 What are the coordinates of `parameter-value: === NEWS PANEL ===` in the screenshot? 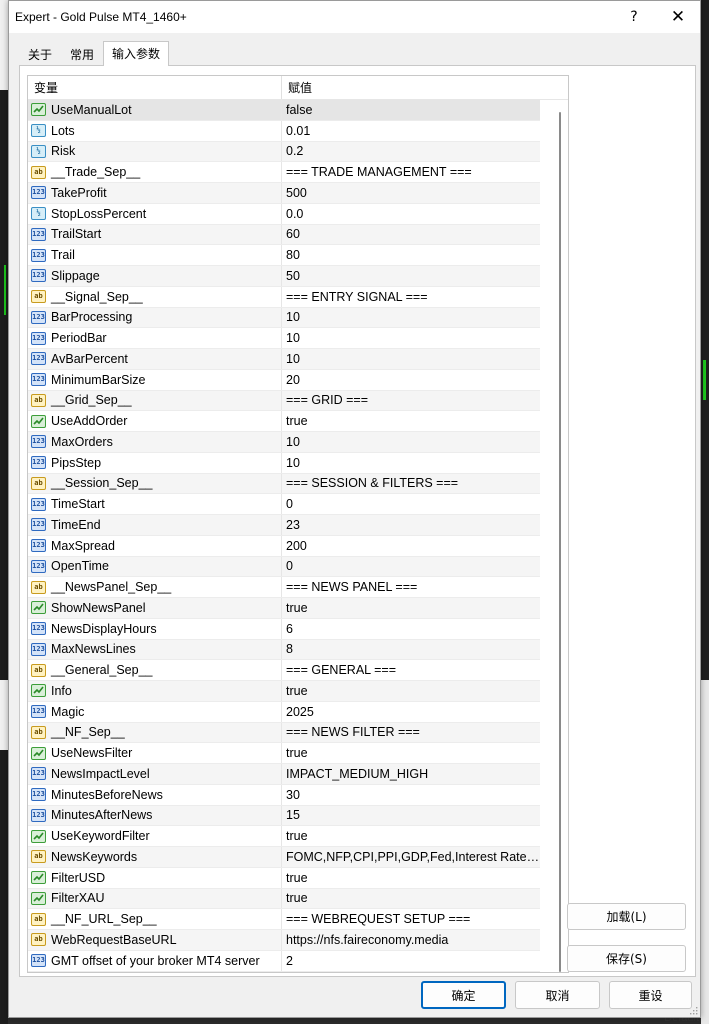 It's located at (411, 587).